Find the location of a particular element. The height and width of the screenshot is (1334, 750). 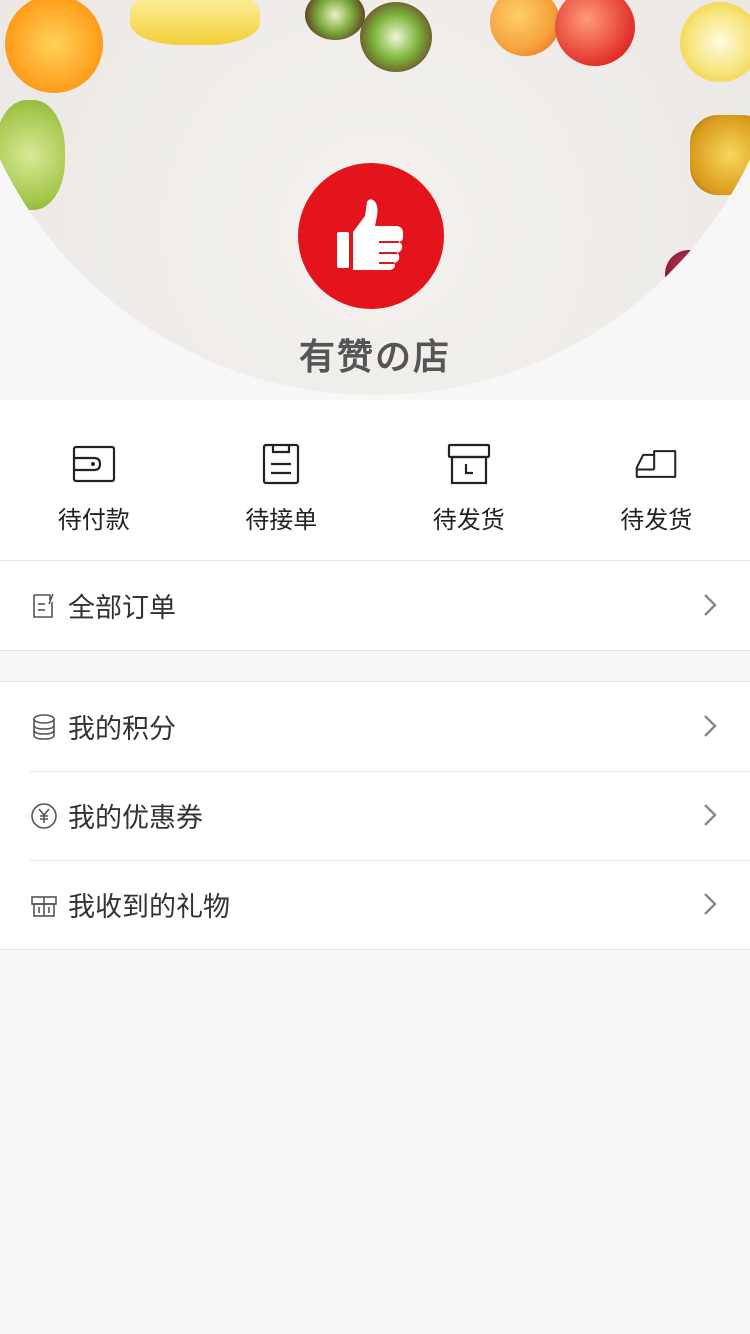

lemon-image is located at coordinates (715, 42).